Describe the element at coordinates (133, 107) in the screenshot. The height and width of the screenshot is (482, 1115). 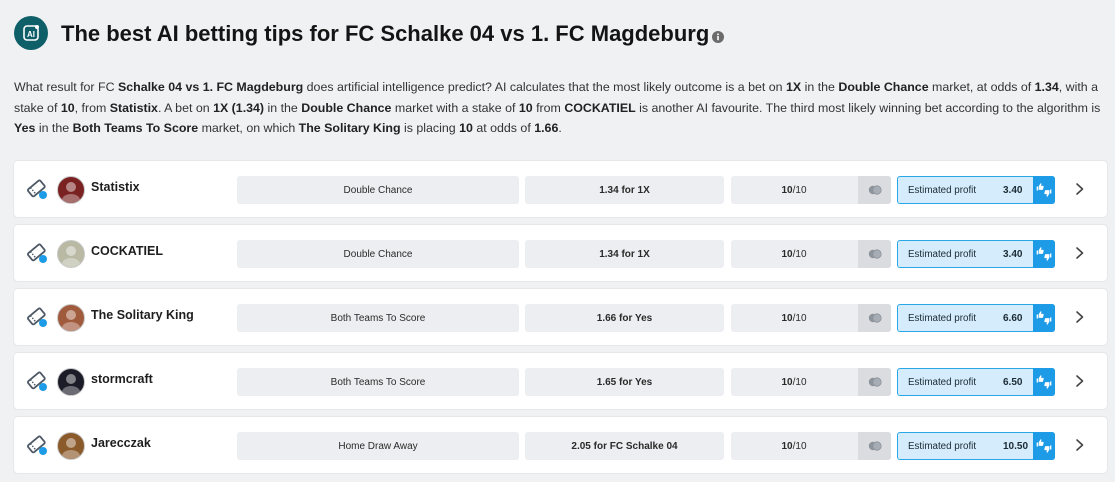
I see `description-segment: Statistix` at that location.